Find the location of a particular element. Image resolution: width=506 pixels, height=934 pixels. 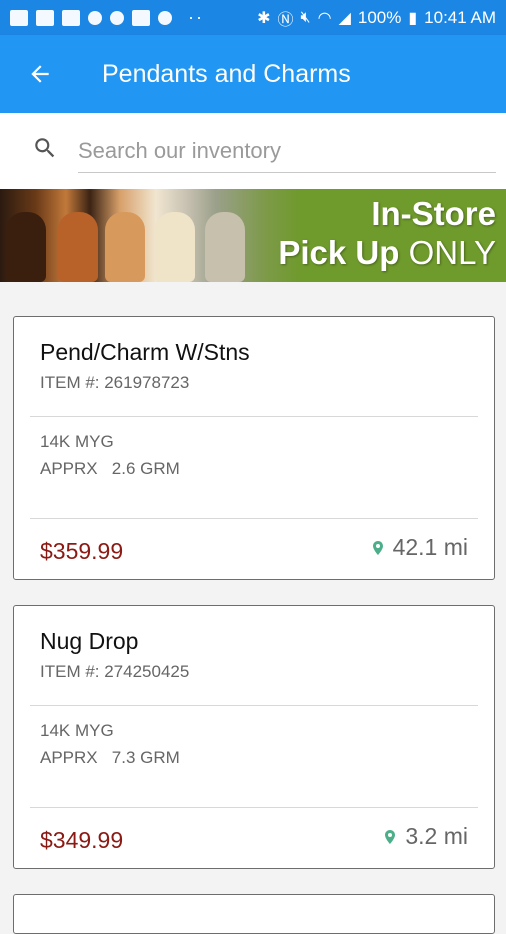

banner-only: ONLY is located at coordinates (452, 252).